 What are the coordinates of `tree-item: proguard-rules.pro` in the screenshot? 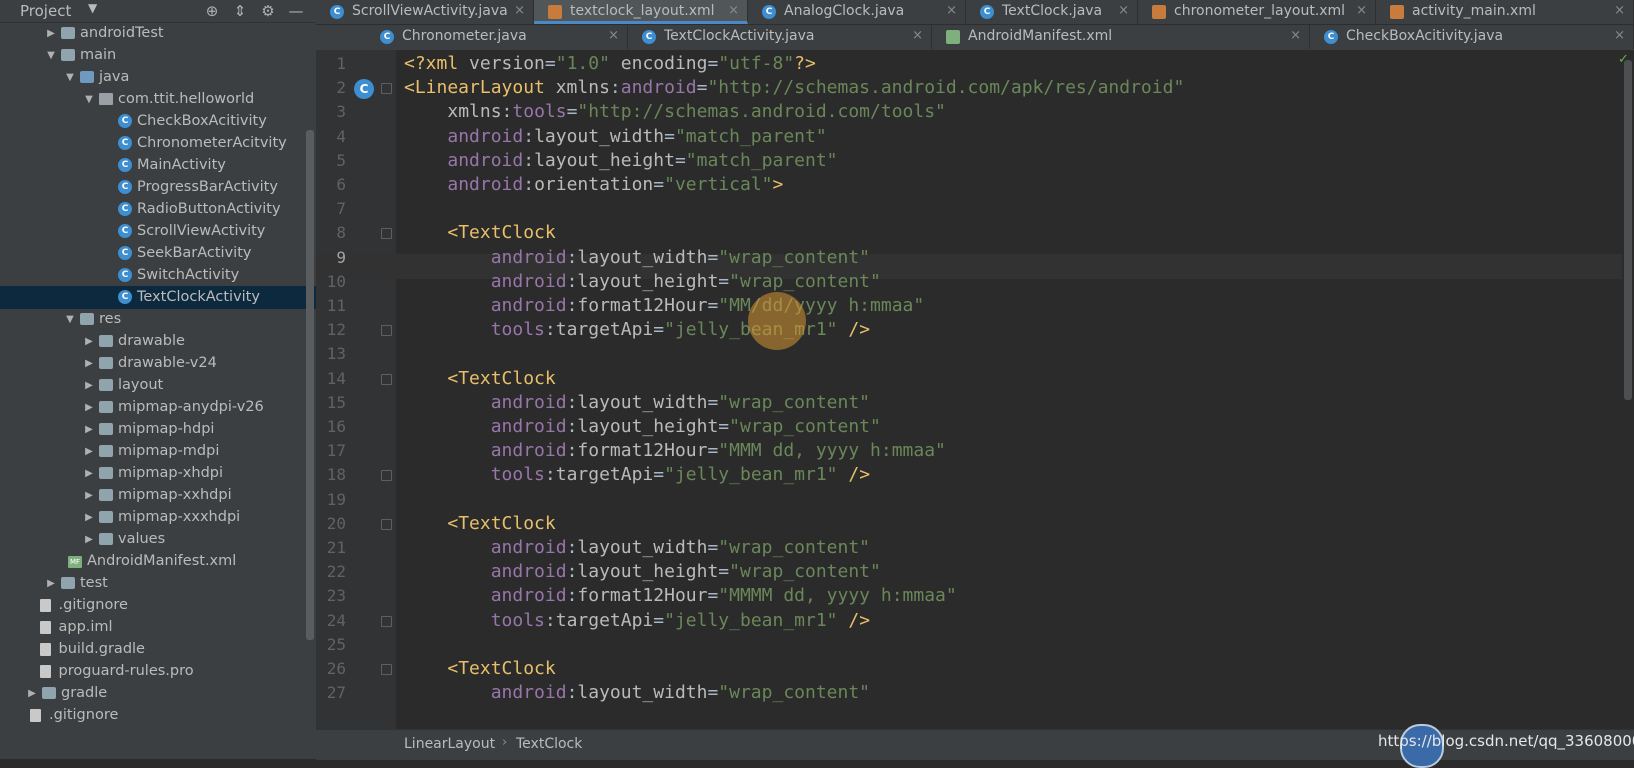 It's located at (158, 671).